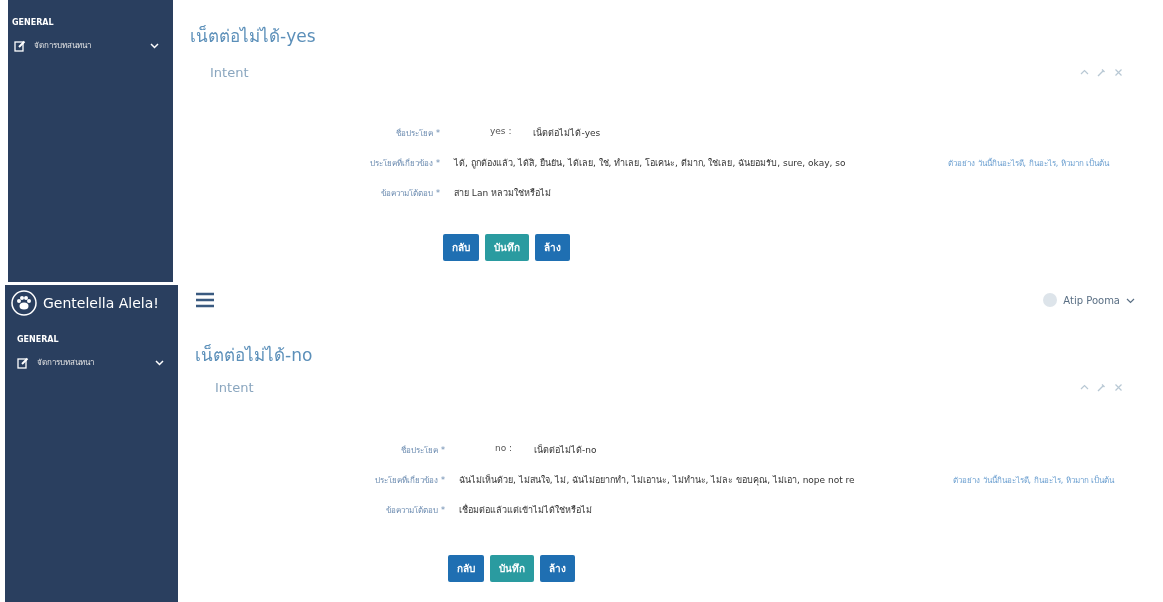  I want to click on brand-name: Gentelella Alela!, so click(101, 303).